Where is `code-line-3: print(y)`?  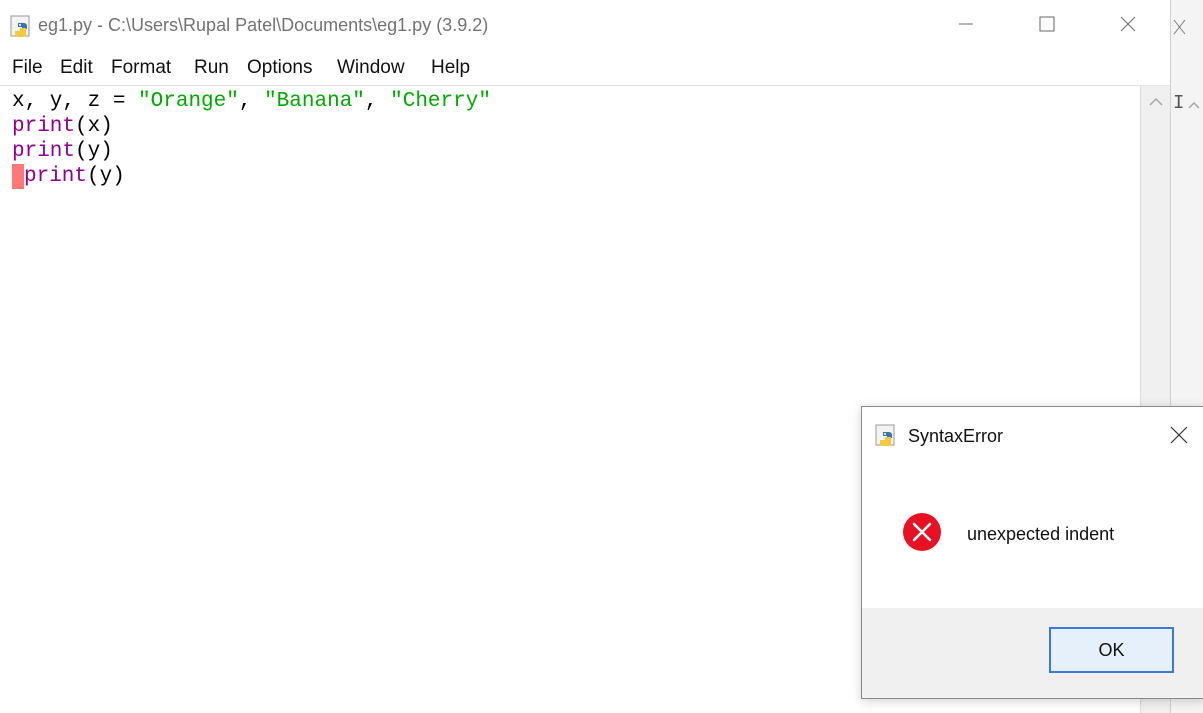 code-line-3: print(y) is located at coordinates (62, 151).